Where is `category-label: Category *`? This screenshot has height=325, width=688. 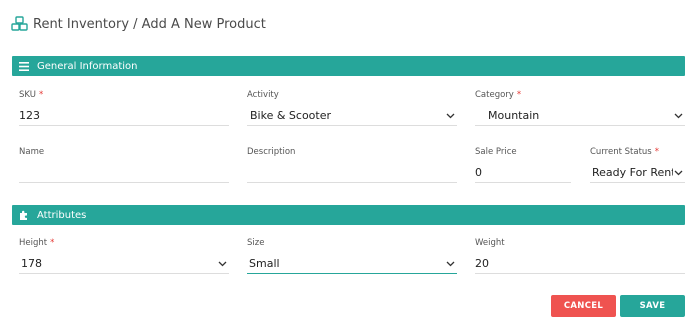
category-label: Category * is located at coordinates (498, 95).